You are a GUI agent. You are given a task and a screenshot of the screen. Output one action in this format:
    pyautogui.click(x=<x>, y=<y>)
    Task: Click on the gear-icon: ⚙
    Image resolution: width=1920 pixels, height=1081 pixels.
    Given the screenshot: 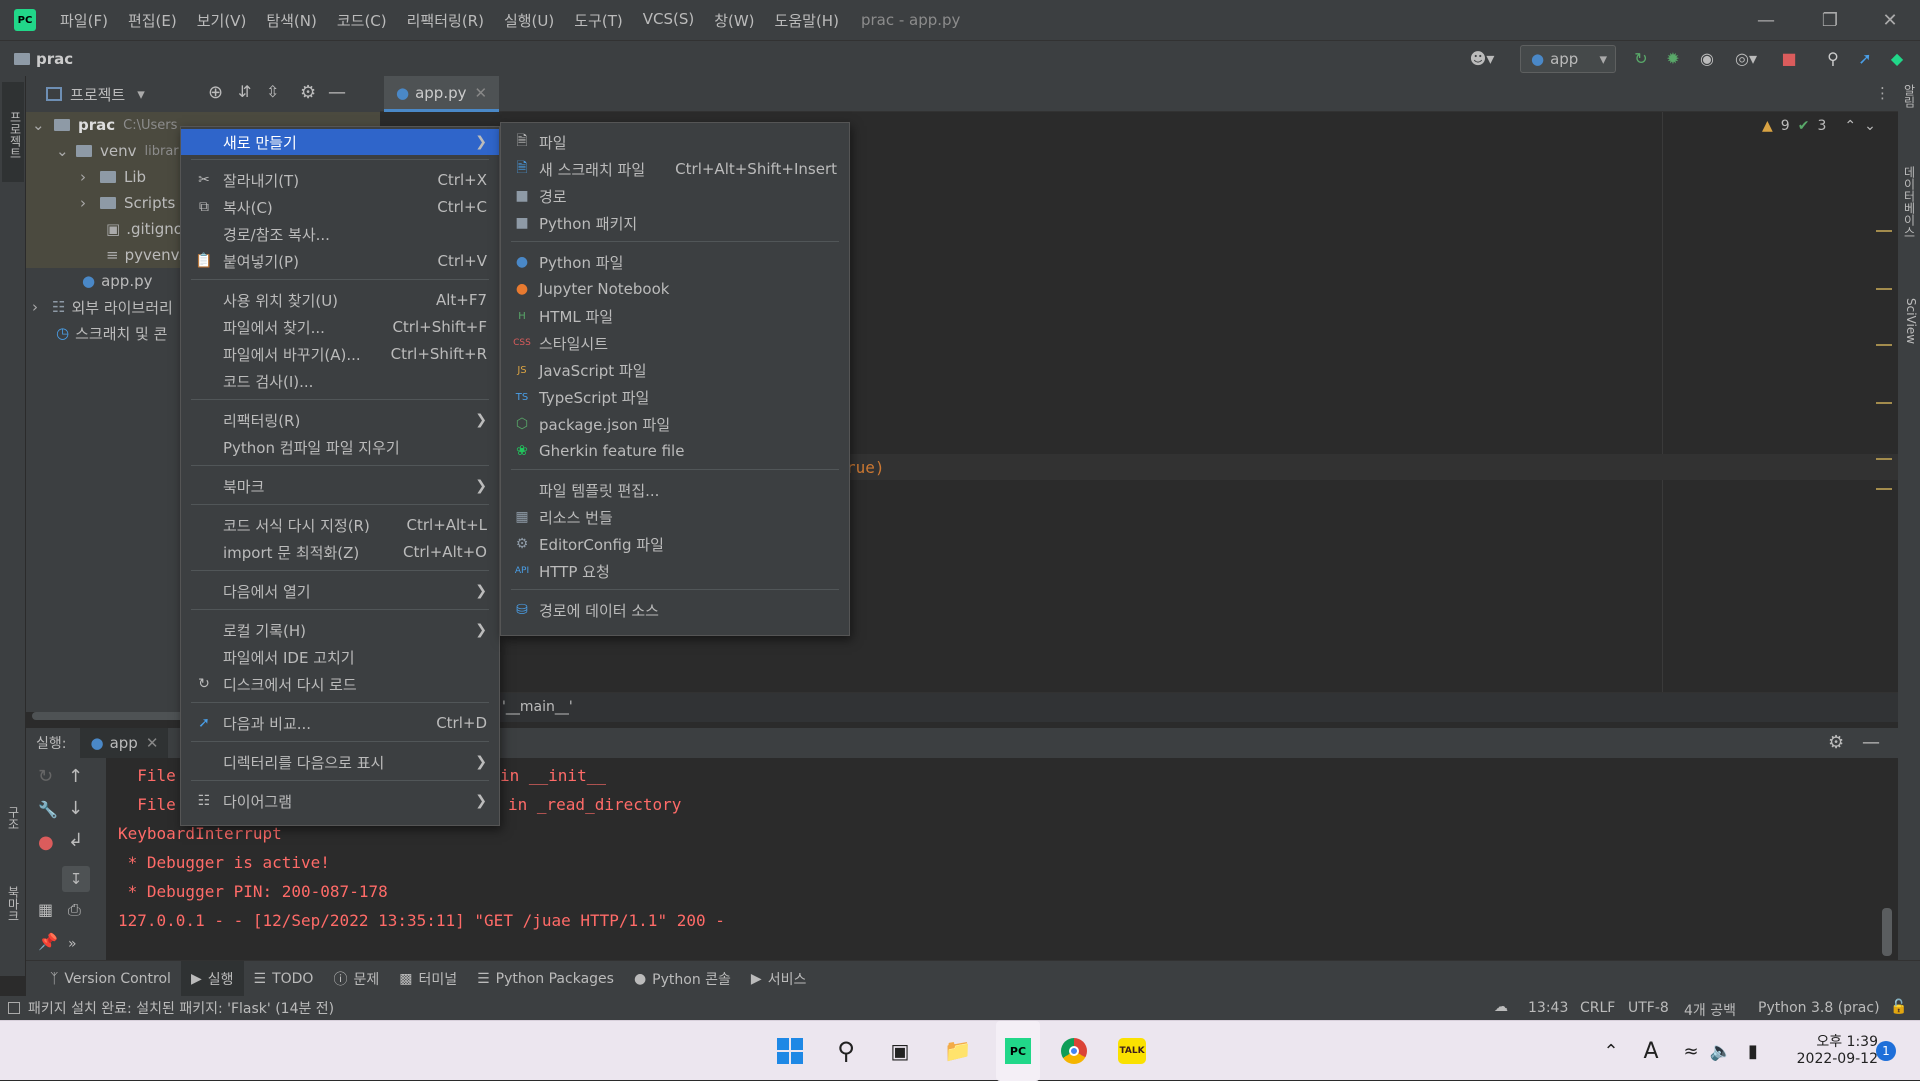 What is the action you would take?
    pyautogui.click(x=1836, y=742)
    